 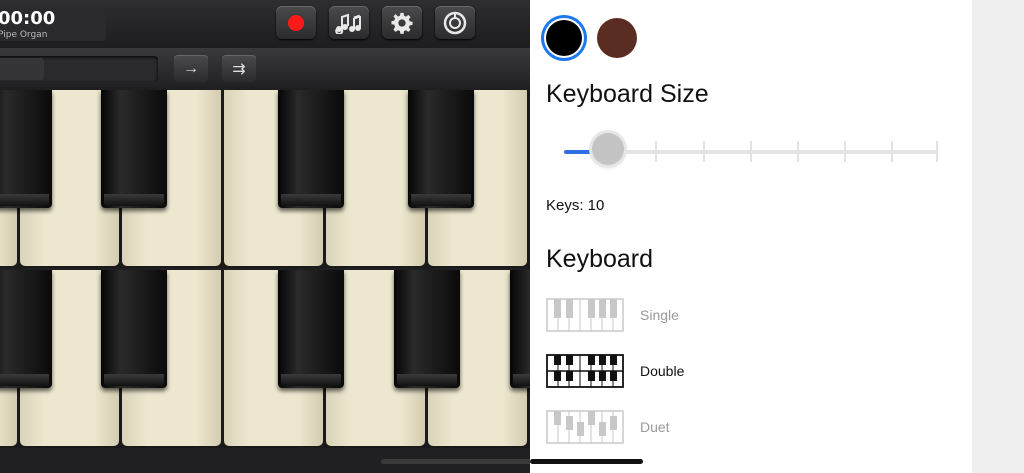 I want to click on loop-icon, so click(x=455, y=22).